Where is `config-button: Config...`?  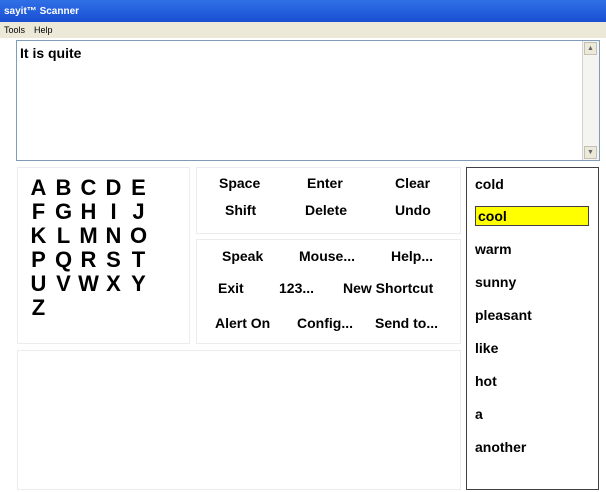
config-button: Config... is located at coordinates (325, 323).